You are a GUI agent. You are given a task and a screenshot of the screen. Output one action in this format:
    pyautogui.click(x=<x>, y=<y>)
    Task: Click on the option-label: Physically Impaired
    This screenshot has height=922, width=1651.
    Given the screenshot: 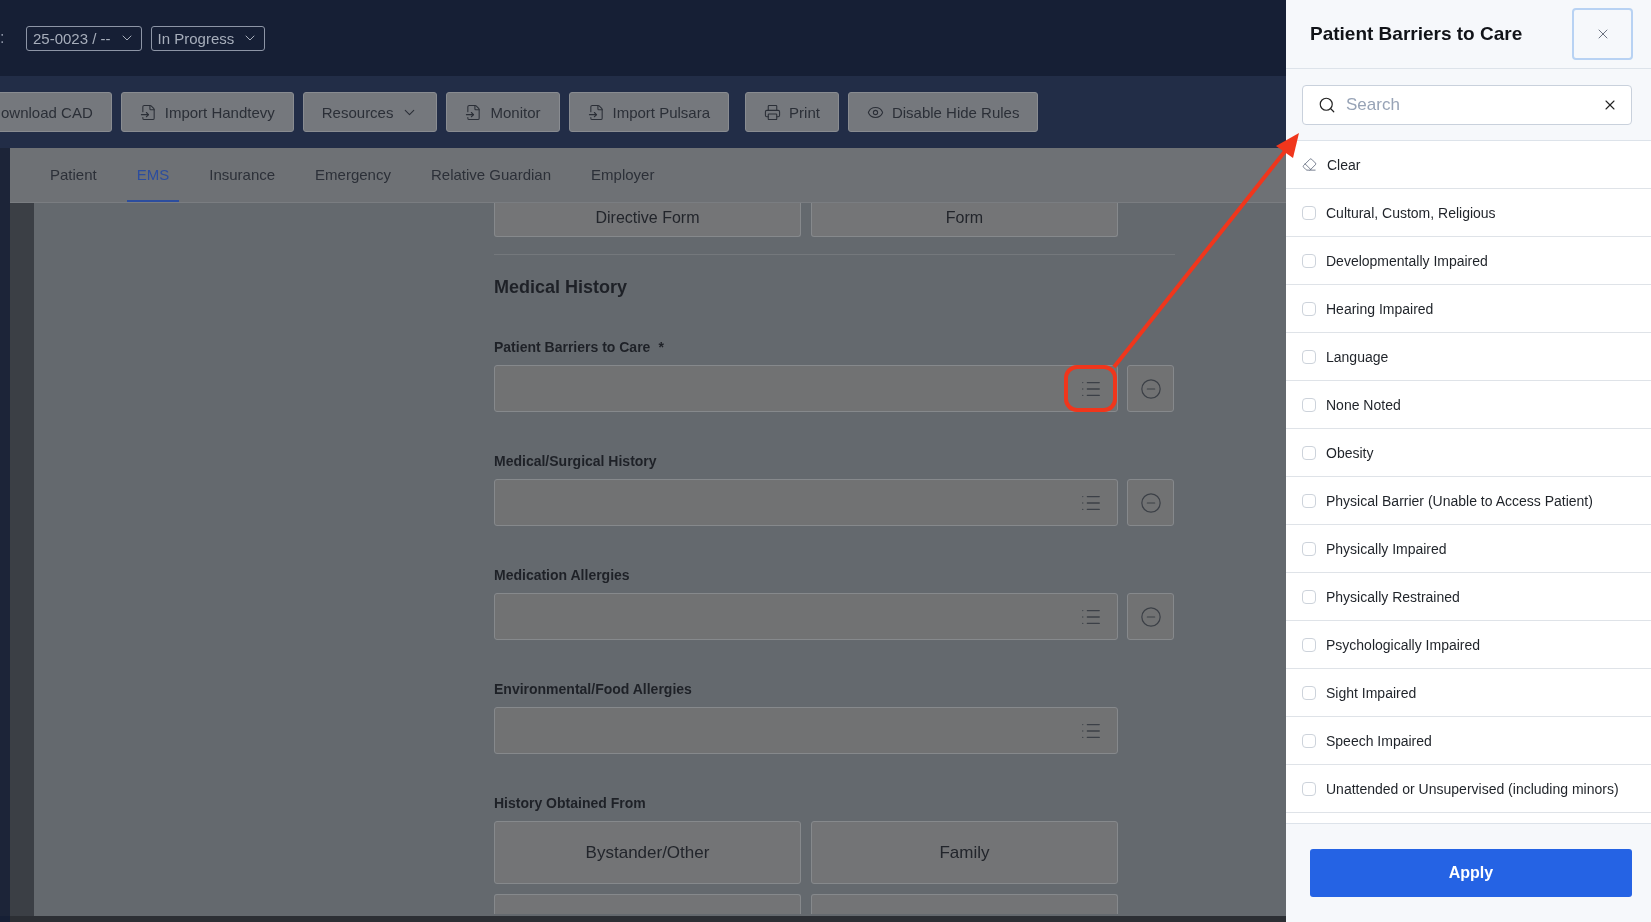 What is the action you would take?
    pyautogui.click(x=1386, y=548)
    